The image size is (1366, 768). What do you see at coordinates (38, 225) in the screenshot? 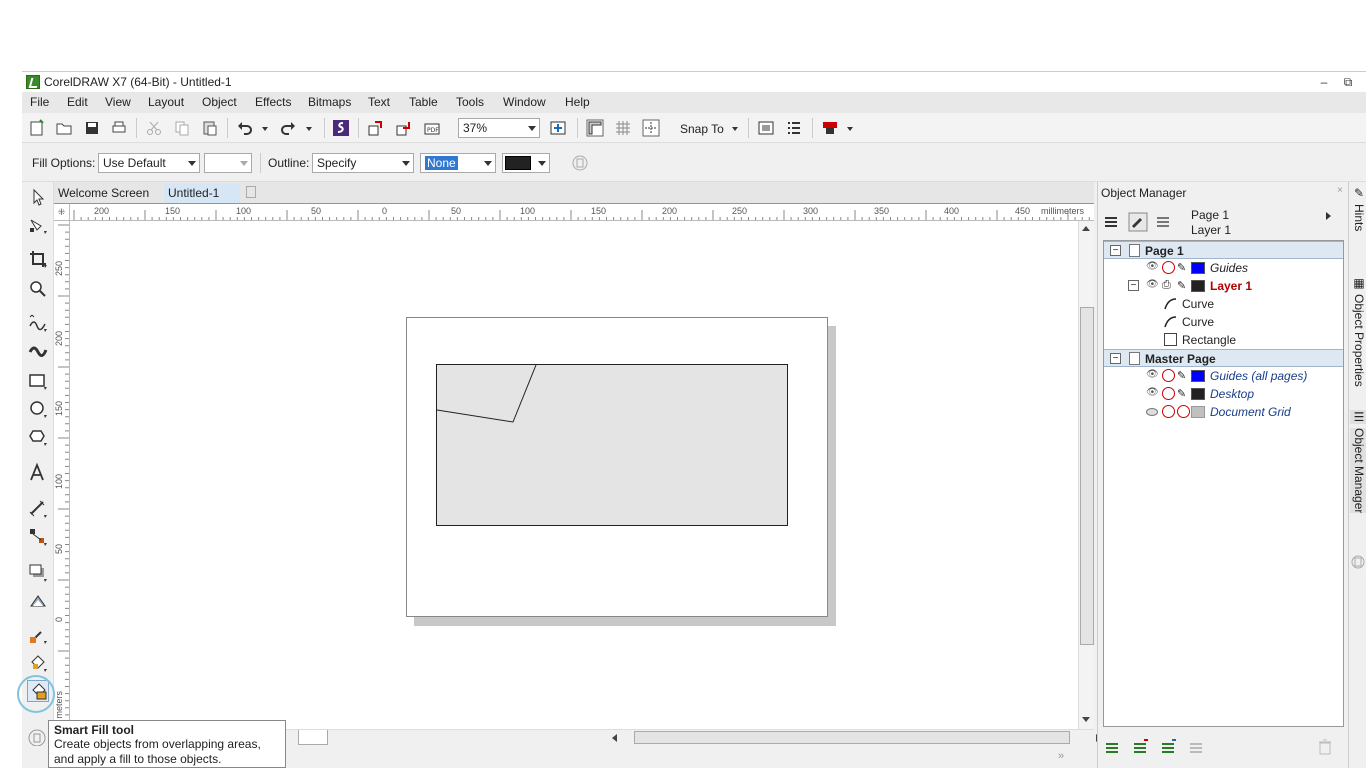
I see `shape-tool` at bounding box center [38, 225].